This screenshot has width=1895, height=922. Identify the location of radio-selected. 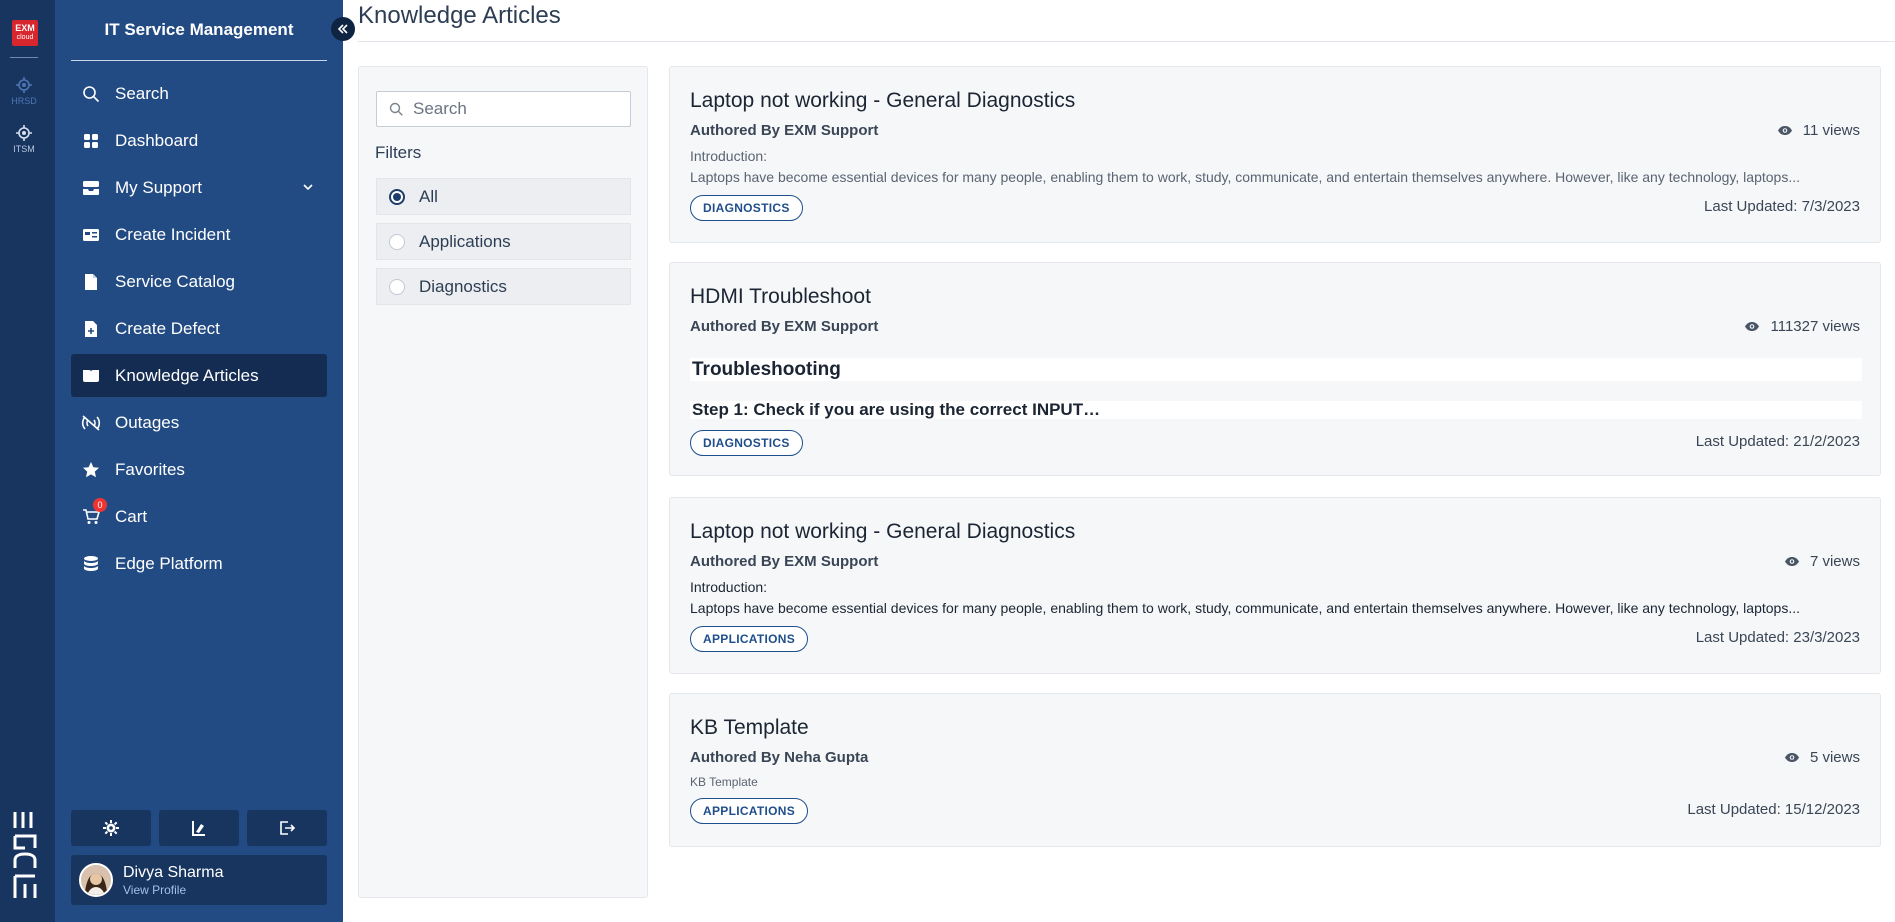
(397, 196).